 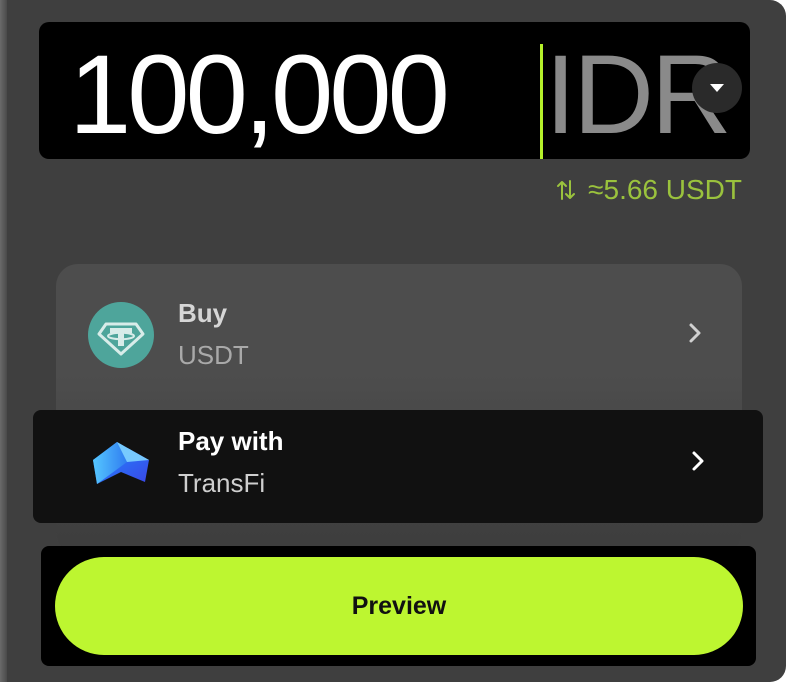 I want to click on panel-edge, so click(x=3, y=341).